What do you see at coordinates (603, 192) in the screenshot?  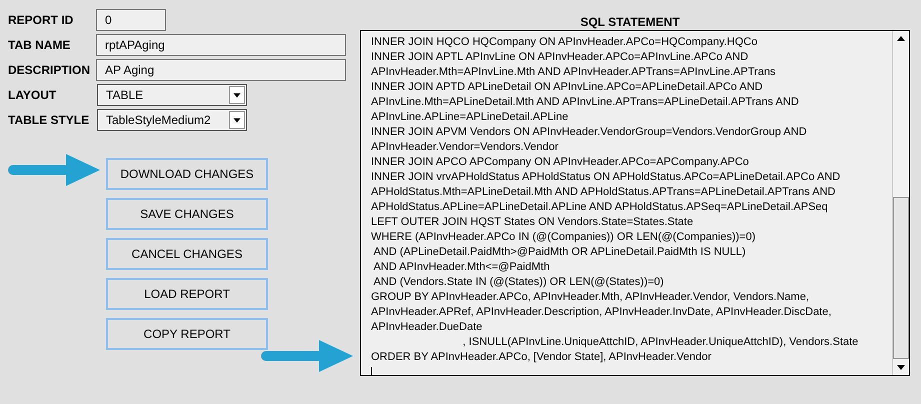 I see `sql-line: APHoldStatus.Mth=APLineDetail.Mth AND APHoldStatus.APTrans=APLineDetail.APTrans AND` at bounding box center [603, 192].